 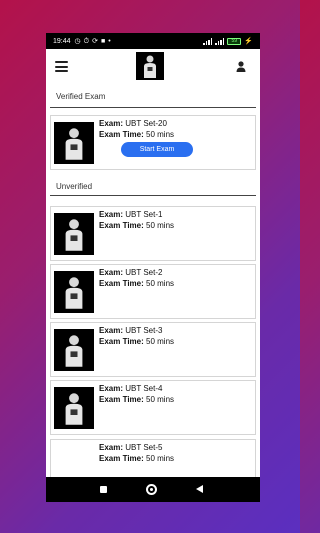 I want to click on exam-name-line: Exam: UBT Set-20, so click(x=136, y=124).